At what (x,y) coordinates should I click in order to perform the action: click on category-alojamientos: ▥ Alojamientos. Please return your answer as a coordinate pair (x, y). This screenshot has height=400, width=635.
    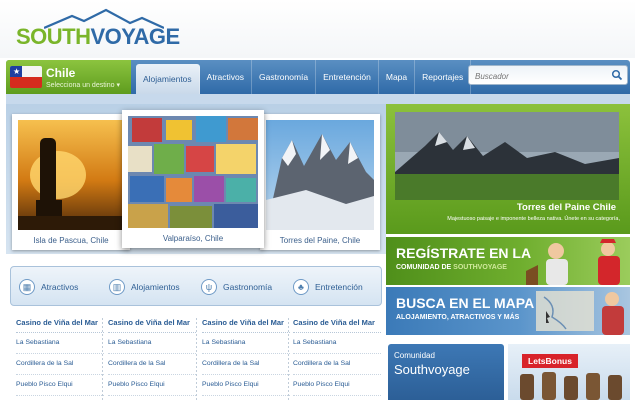
    Looking at the image, I should click on (144, 287).